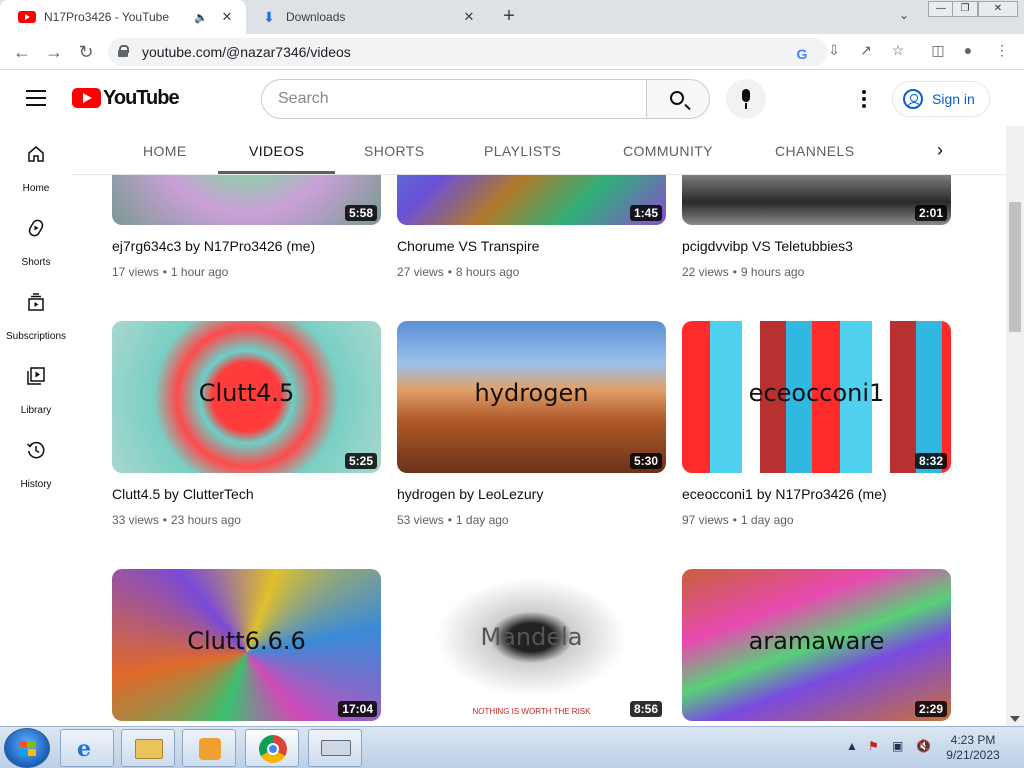 The height and width of the screenshot is (768, 1024). I want to click on show-hidden-icons-icon: ▲, so click(852, 746).